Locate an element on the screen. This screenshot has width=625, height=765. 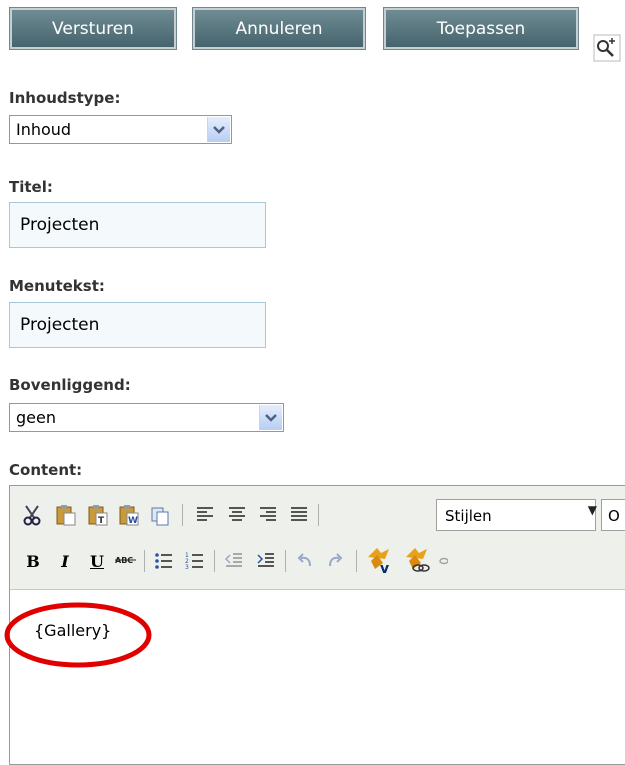
parent-select: geen is located at coordinates (146, 417).